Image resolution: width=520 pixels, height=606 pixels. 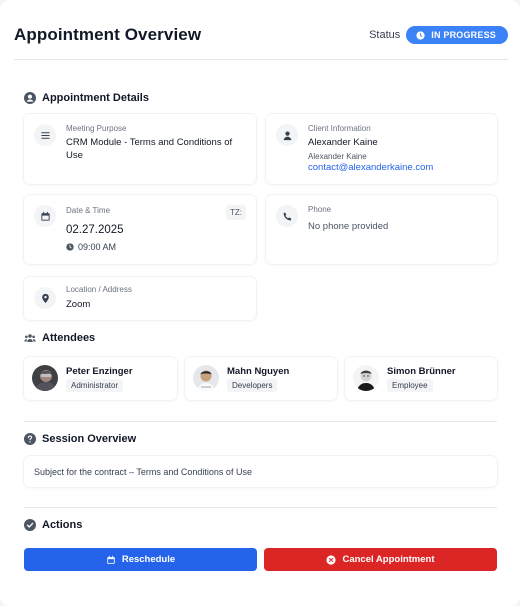 What do you see at coordinates (421, 378) in the screenshot?
I see `attendee-card: Simon Brünner Employee` at bounding box center [421, 378].